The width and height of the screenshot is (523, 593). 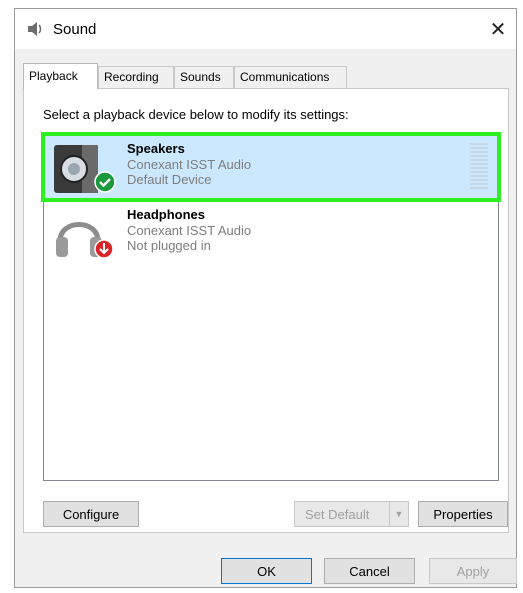 What do you see at coordinates (204, 77) in the screenshot?
I see `tab-sounds: Sounds` at bounding box center [204, 77].